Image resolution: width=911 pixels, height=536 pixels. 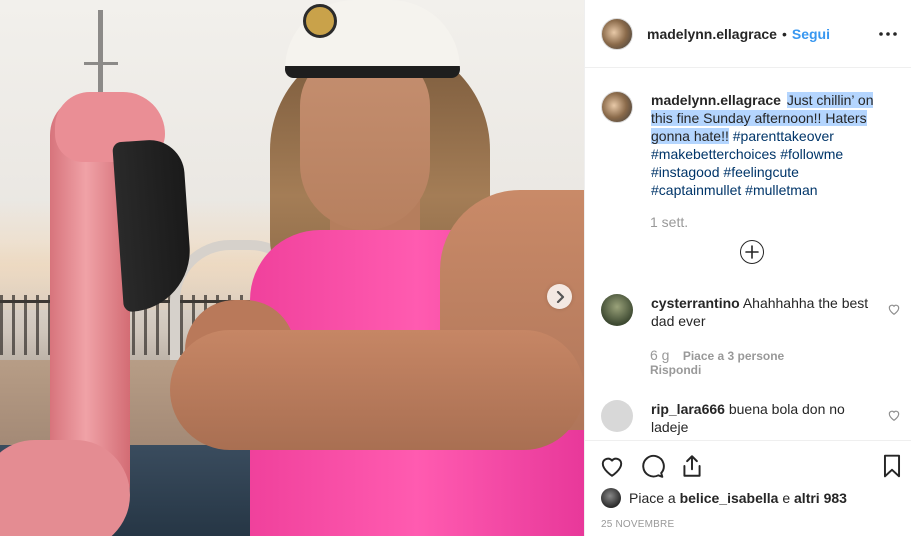 I want to click on photo-crossed-arms, so click(x=377, y=390).